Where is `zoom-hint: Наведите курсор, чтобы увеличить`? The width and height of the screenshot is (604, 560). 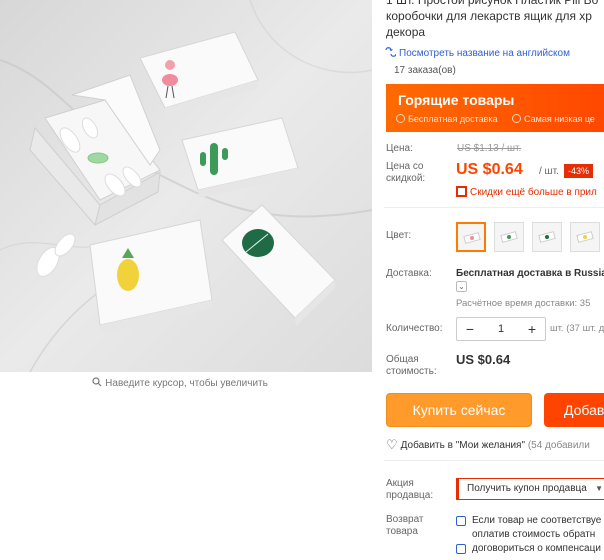
zoom-hint: Наведите курсор, чтобы увеличить is located at coordinates (180, 383).